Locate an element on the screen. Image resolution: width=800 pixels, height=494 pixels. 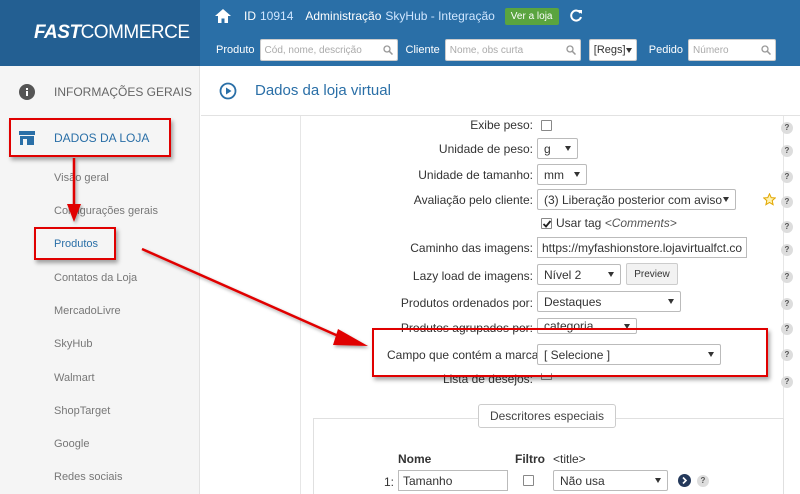
pedido-search-input: Número is located at coordinates (732, 50).